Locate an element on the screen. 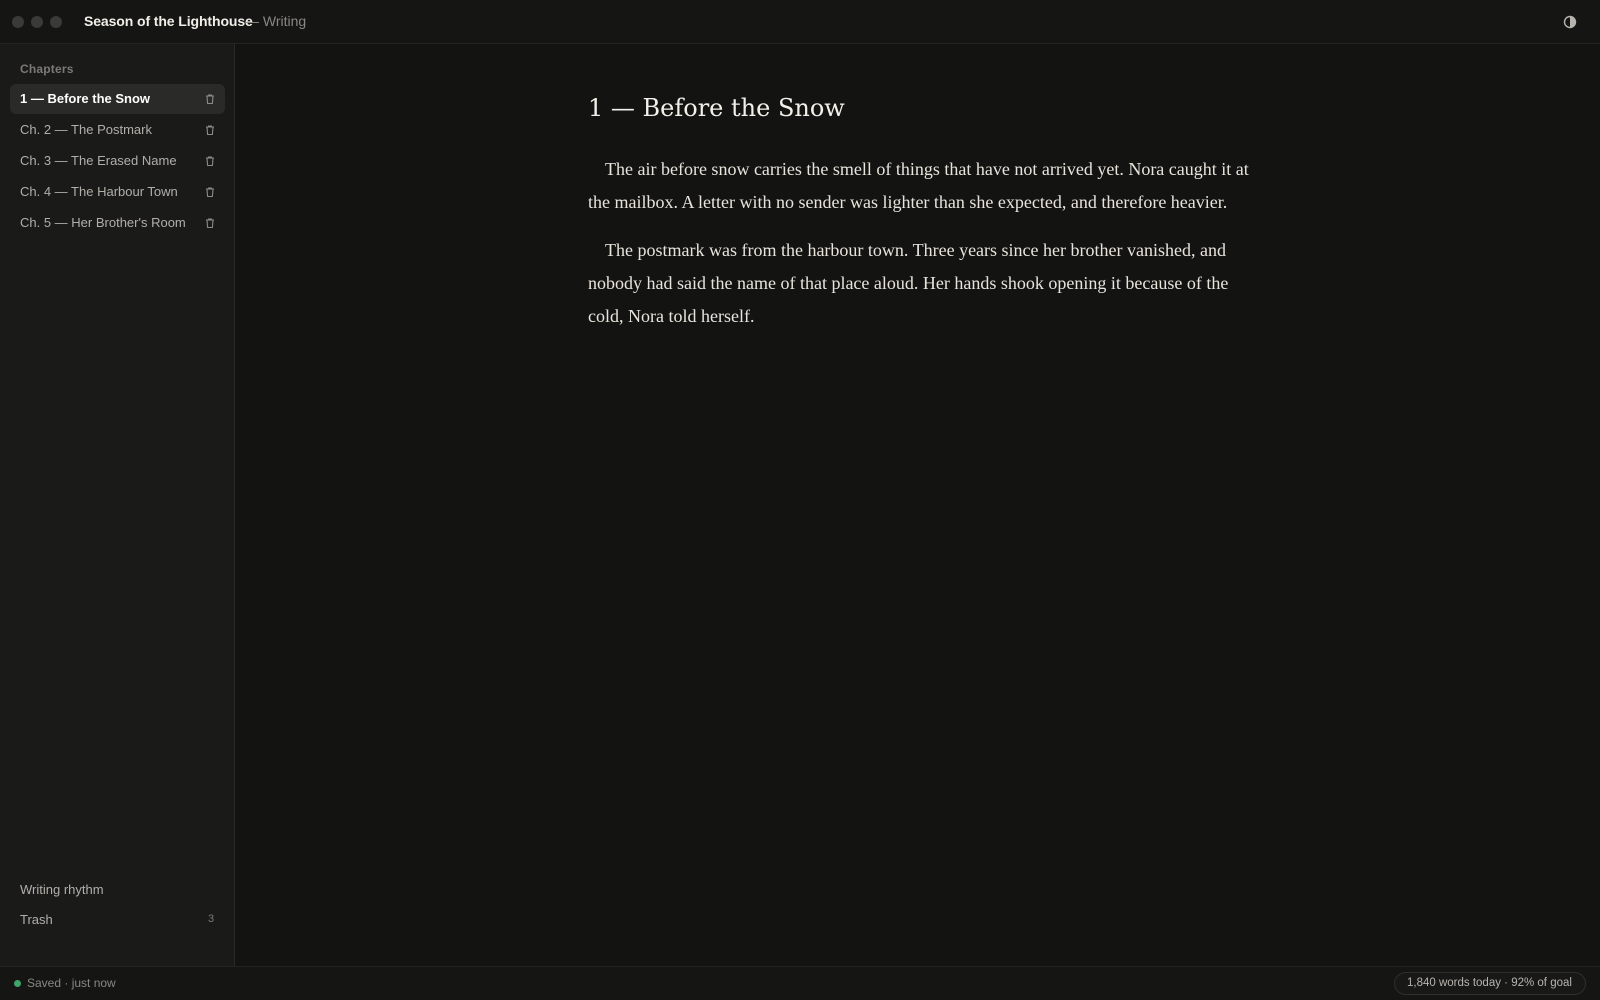 This screenshot has height=1000, width=1600. chapter-item-2: Ch. 2 — The Postmark is located at coordinates (117, 130).